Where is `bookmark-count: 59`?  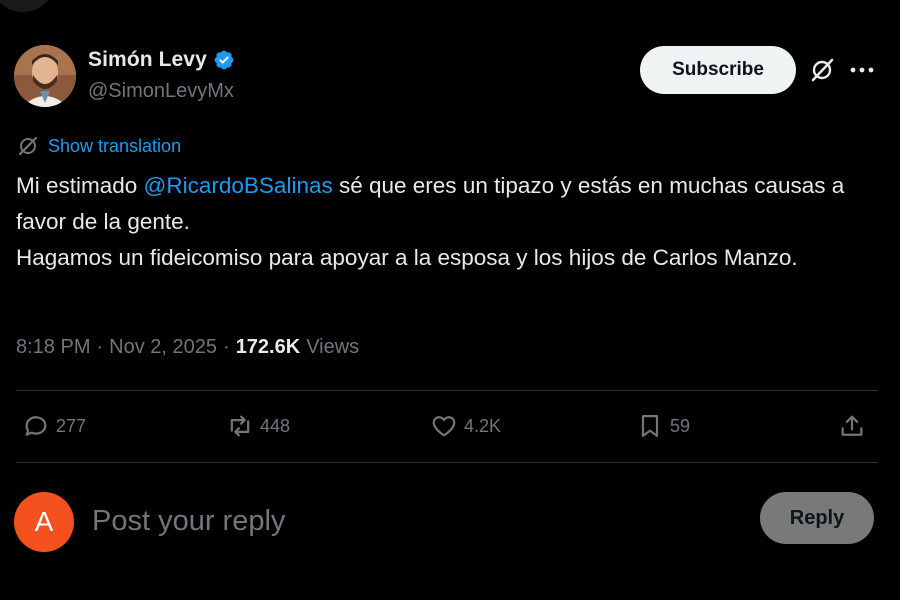
bookmark-count: 59 is located at coordinates (680, 425).